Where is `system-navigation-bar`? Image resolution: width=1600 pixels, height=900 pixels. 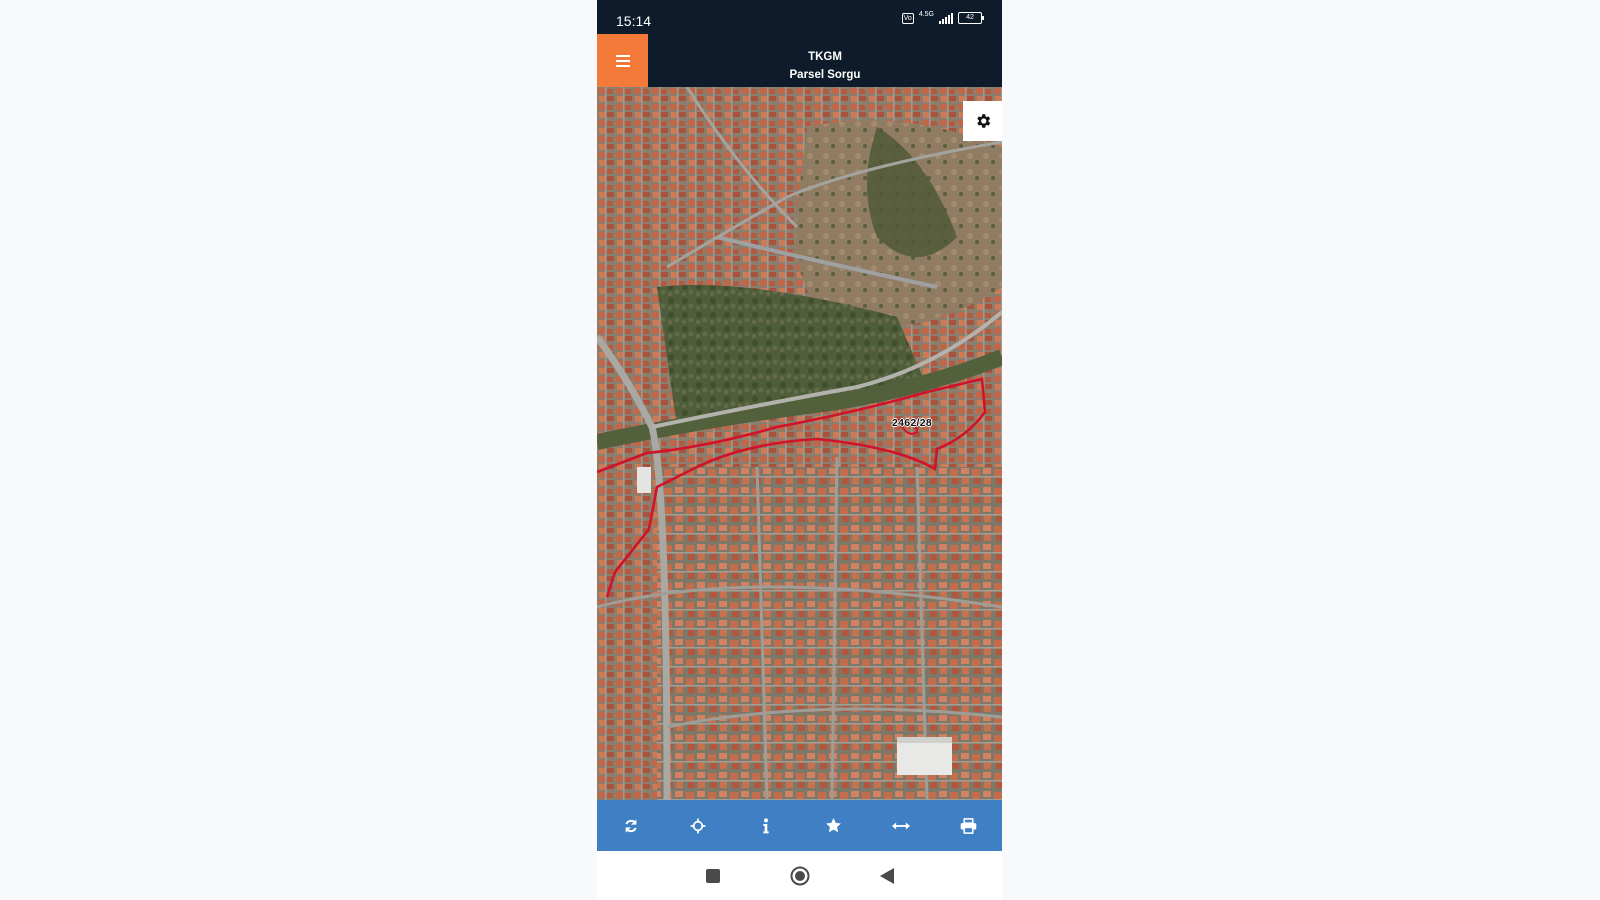 system-navigation-bar is located at coordinates (799, 875).